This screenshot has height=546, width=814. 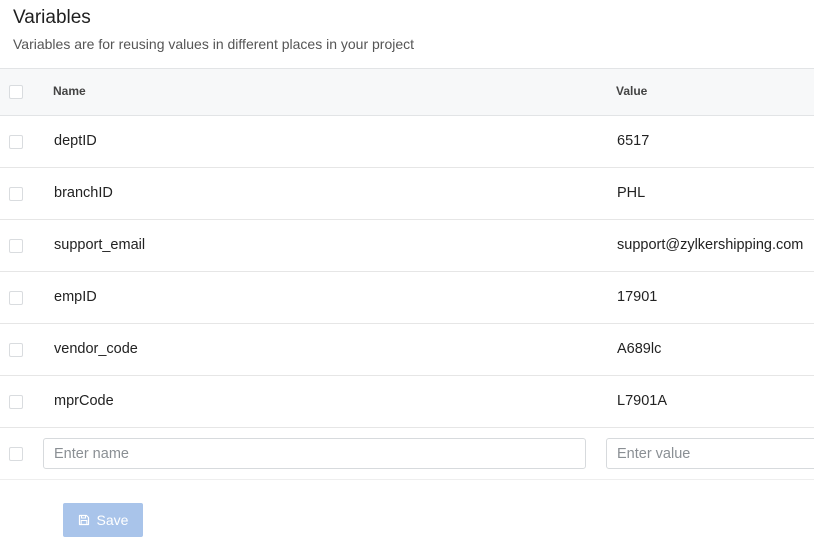 What do you see at coordinates (407, 350) in the screenshot?
I see `table-row: vendor_code A689lc` at bounding box center [407, 350].